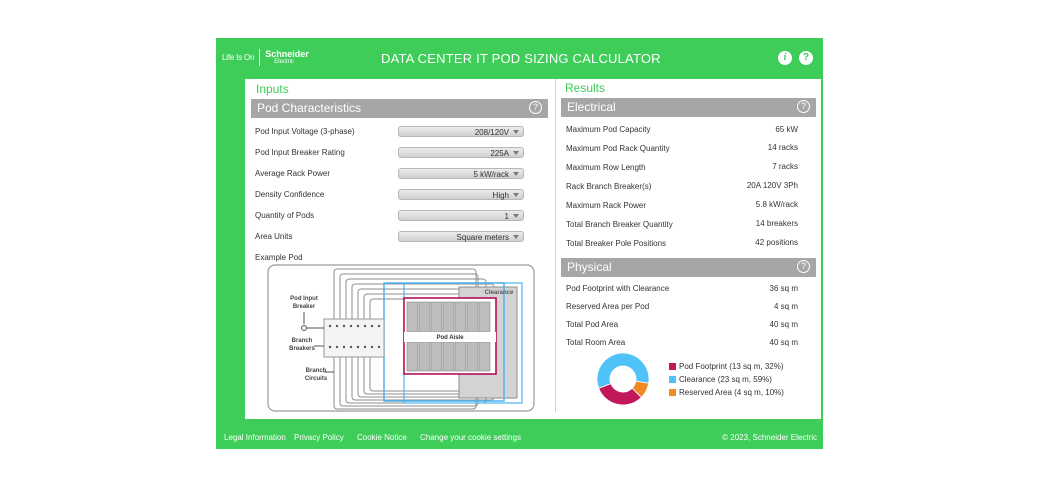 The height and width of the screenshot is (486, 1038). What do you see at coordinates (316, 371) in the screenshot?
I see `diagram-label-branch-circuits-1: Branch` at bounding box center [316, 371].